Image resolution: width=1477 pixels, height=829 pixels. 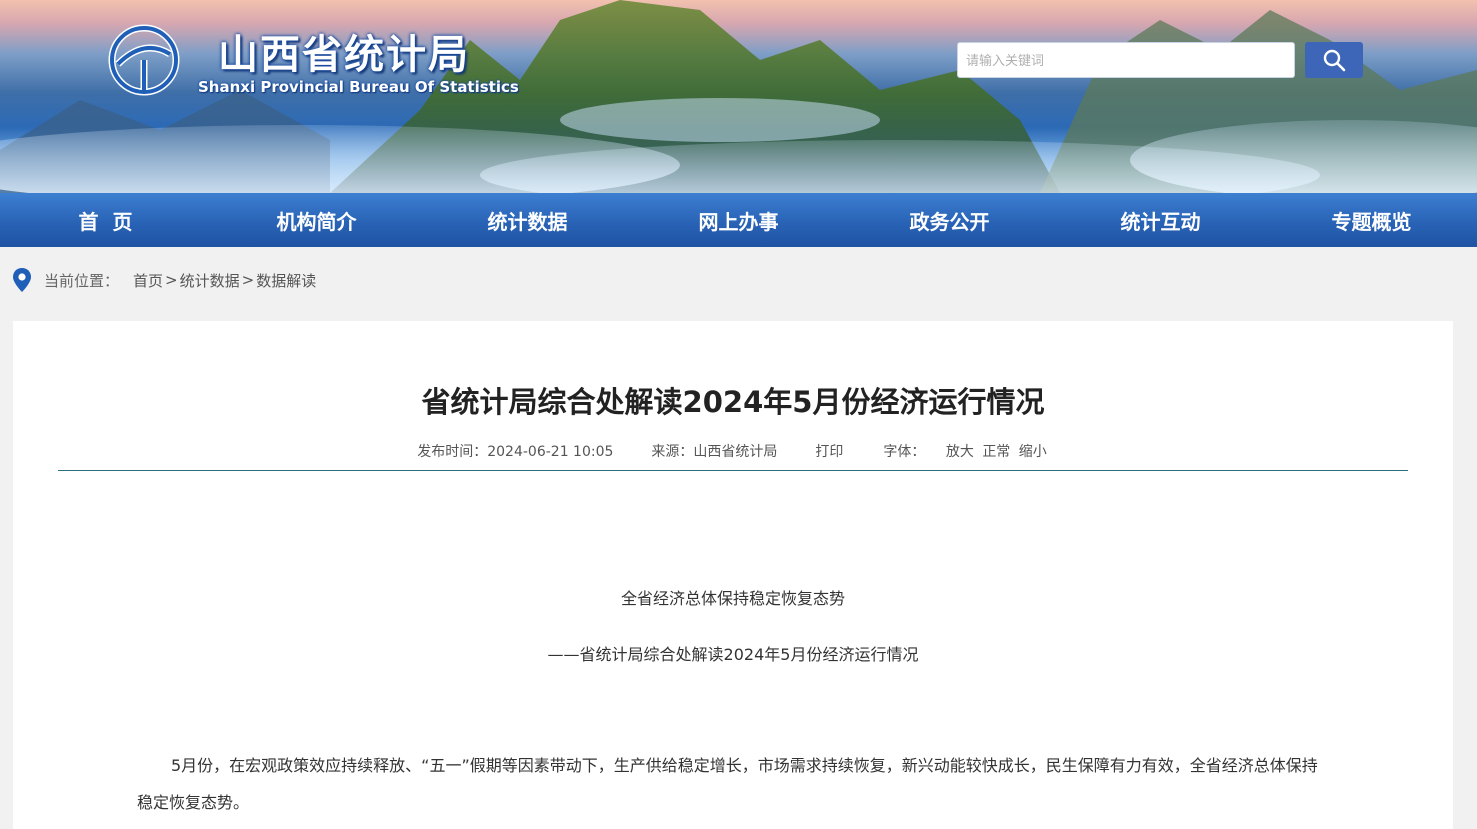 I want to click on bureau-logo, so click(x=144, y=60).